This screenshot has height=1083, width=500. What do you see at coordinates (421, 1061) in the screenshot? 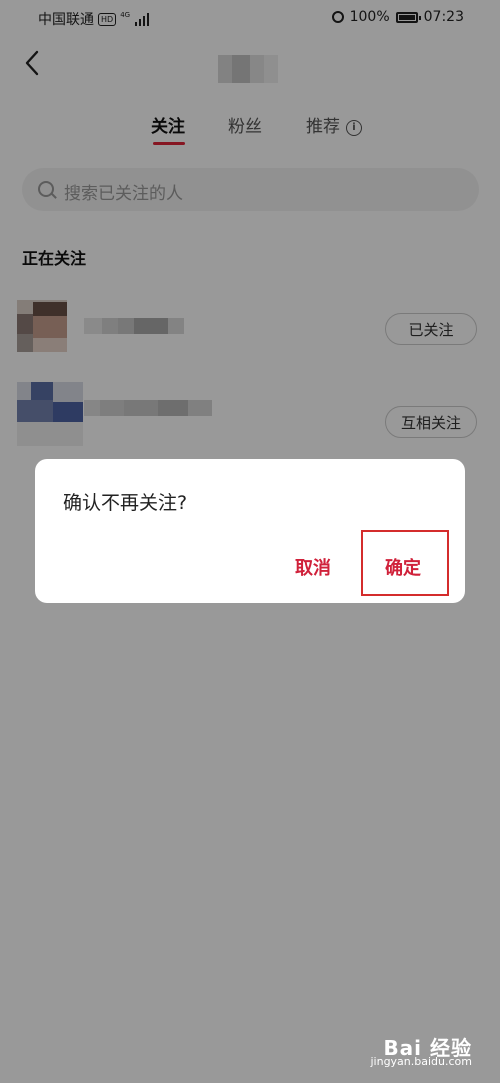
I see `watermark-url: jingyan.baidu.com` at bounding box center [421, 1061].